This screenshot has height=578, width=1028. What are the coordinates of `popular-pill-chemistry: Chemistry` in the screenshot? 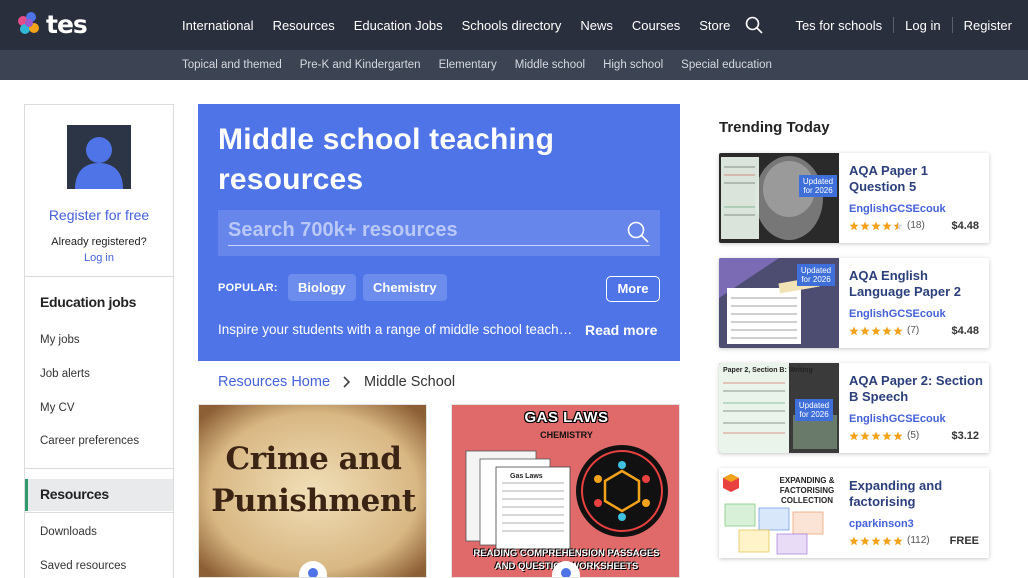 It's located at (405, 287).